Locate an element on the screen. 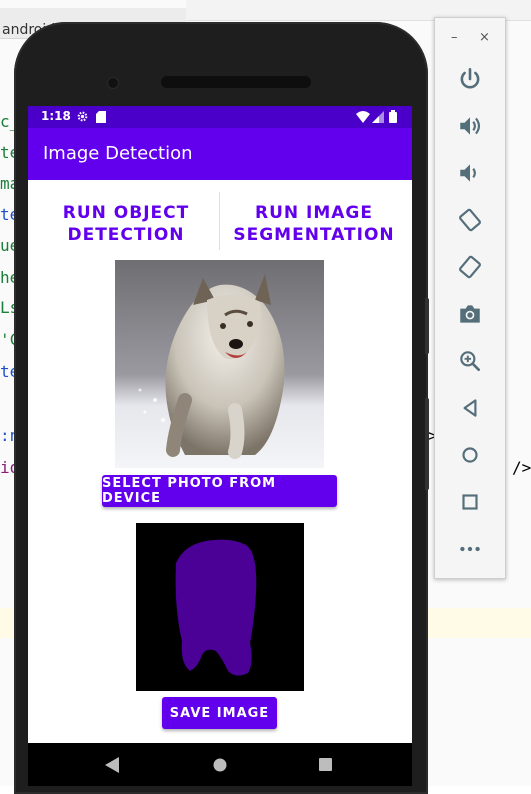 This screenshot has width=531, height=794. power-key is located at coordinates (427, 326).